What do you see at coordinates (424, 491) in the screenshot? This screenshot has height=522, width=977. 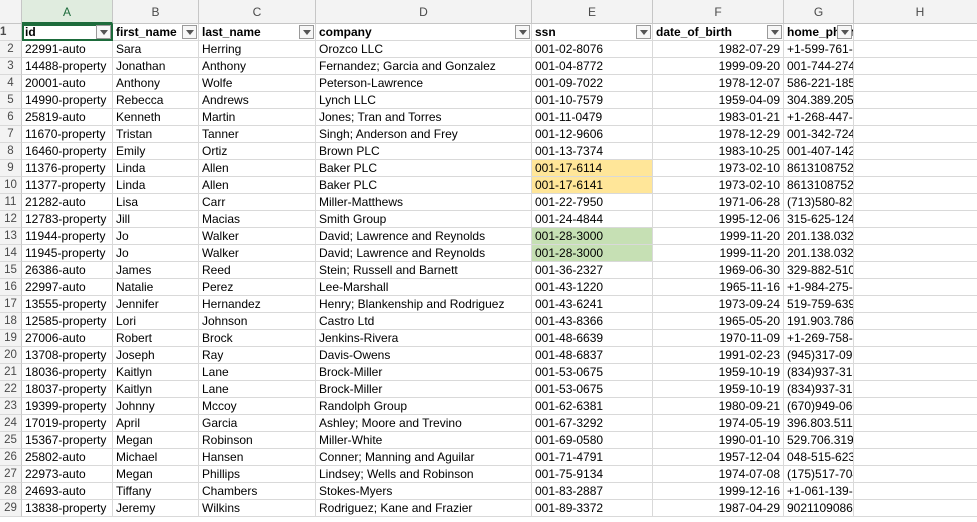 I see `cell: Stokes-Myers` at bounding box center [424, 491].